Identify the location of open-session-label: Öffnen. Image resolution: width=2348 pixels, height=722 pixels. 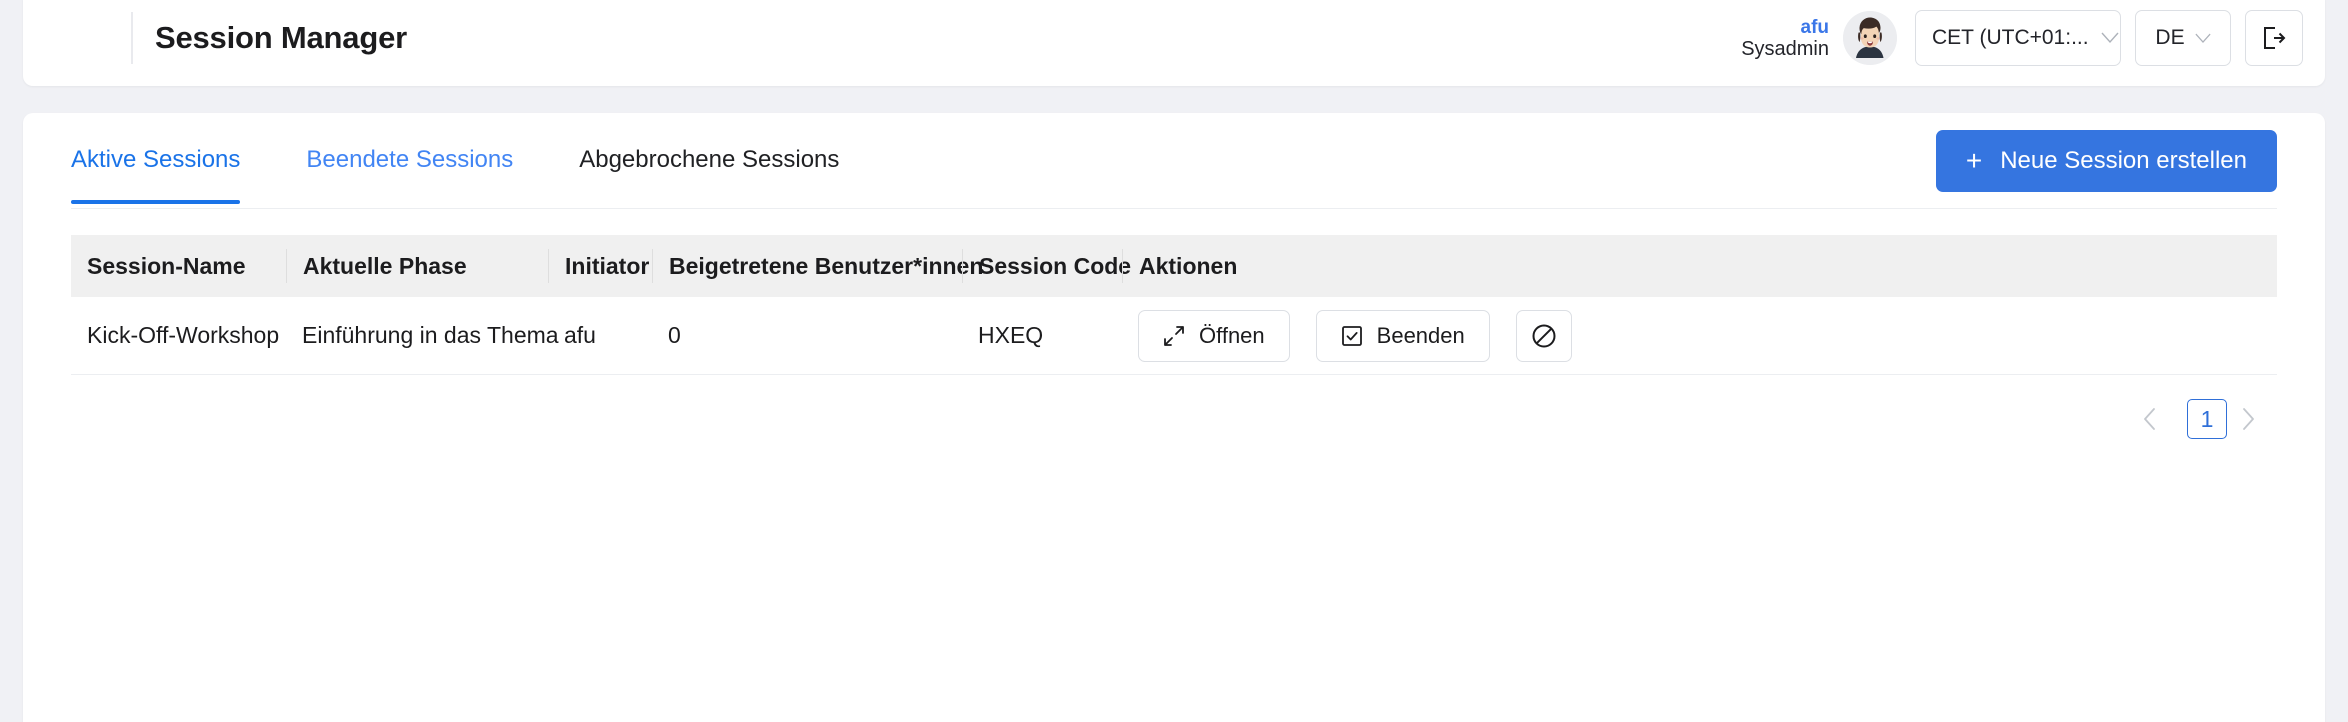
(1232, 335).